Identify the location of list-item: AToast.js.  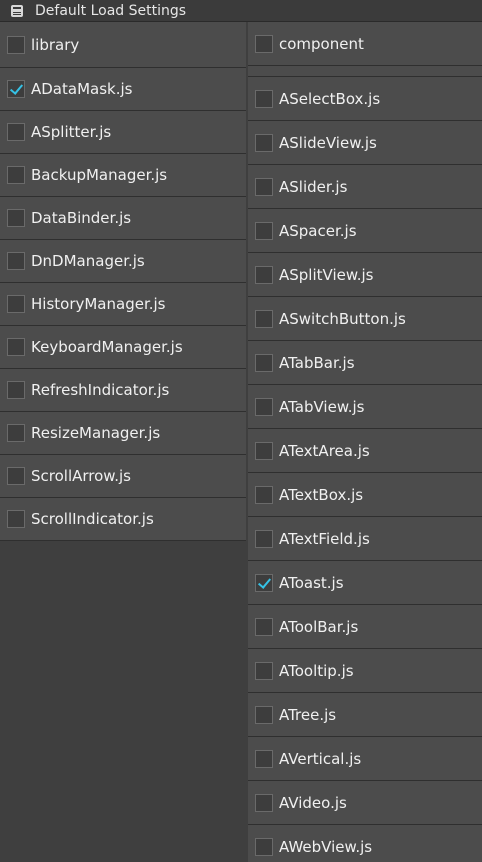
(365, 583).